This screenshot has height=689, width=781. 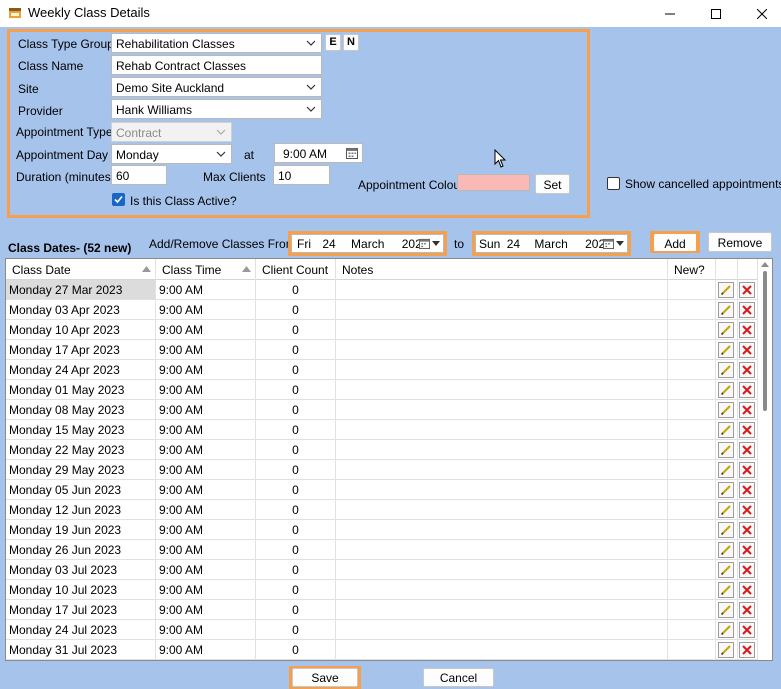 I want to click on time-picker: 9:00 AM, so click(x=318, y=153).